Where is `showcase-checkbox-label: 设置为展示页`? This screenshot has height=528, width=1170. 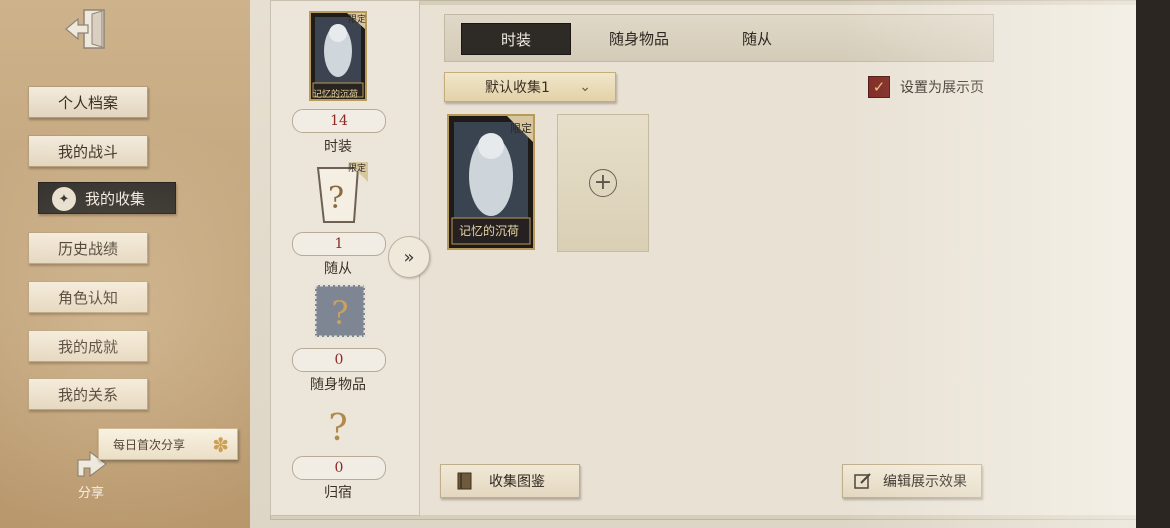
showcase-checkbox-label: 设置为展示页 is located at coordinates (942, 88).